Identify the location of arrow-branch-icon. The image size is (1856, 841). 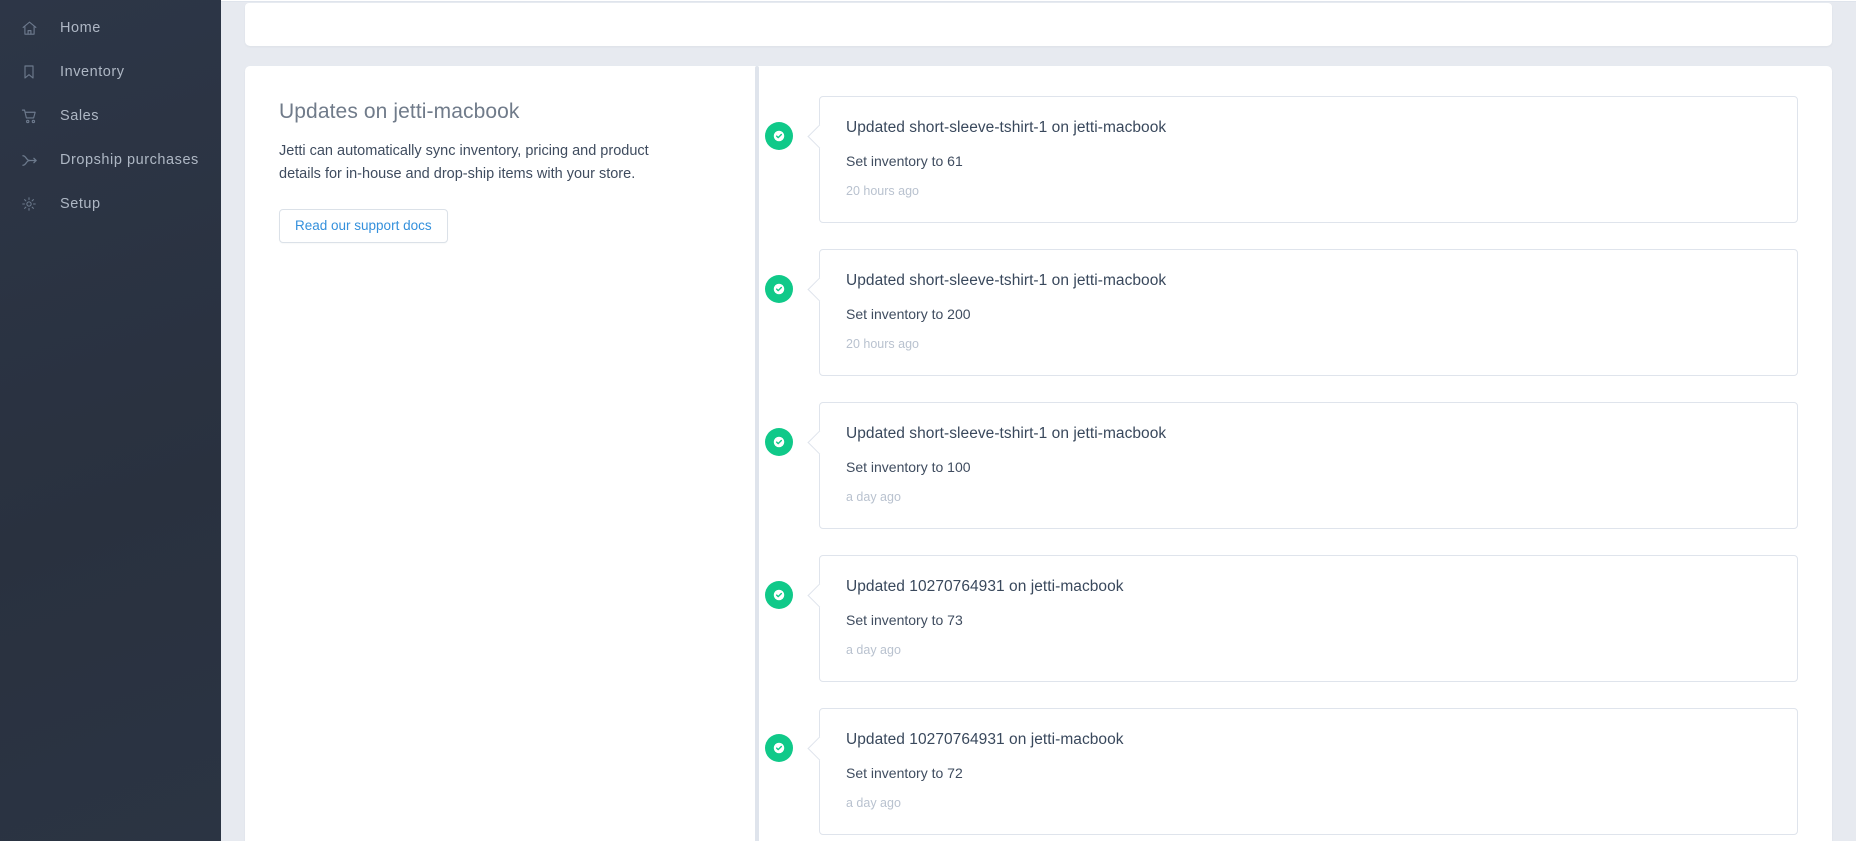
(29, 160).